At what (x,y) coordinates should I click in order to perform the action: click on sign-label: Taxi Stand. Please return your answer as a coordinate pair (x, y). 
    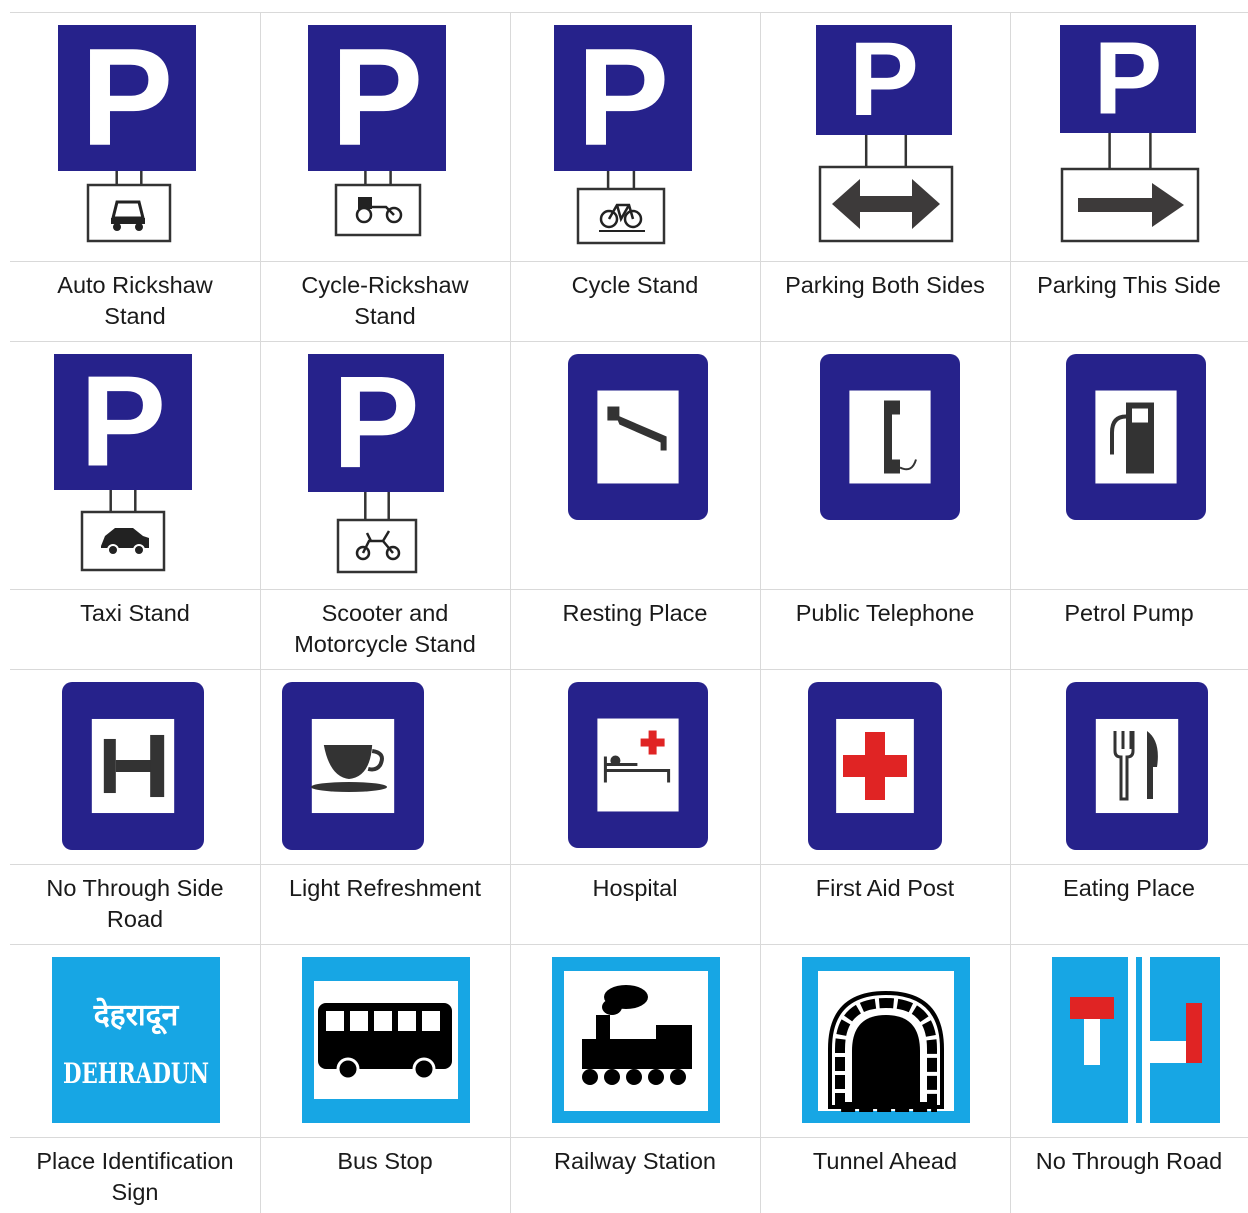
    Looking at the image, I should click on (135, 613).